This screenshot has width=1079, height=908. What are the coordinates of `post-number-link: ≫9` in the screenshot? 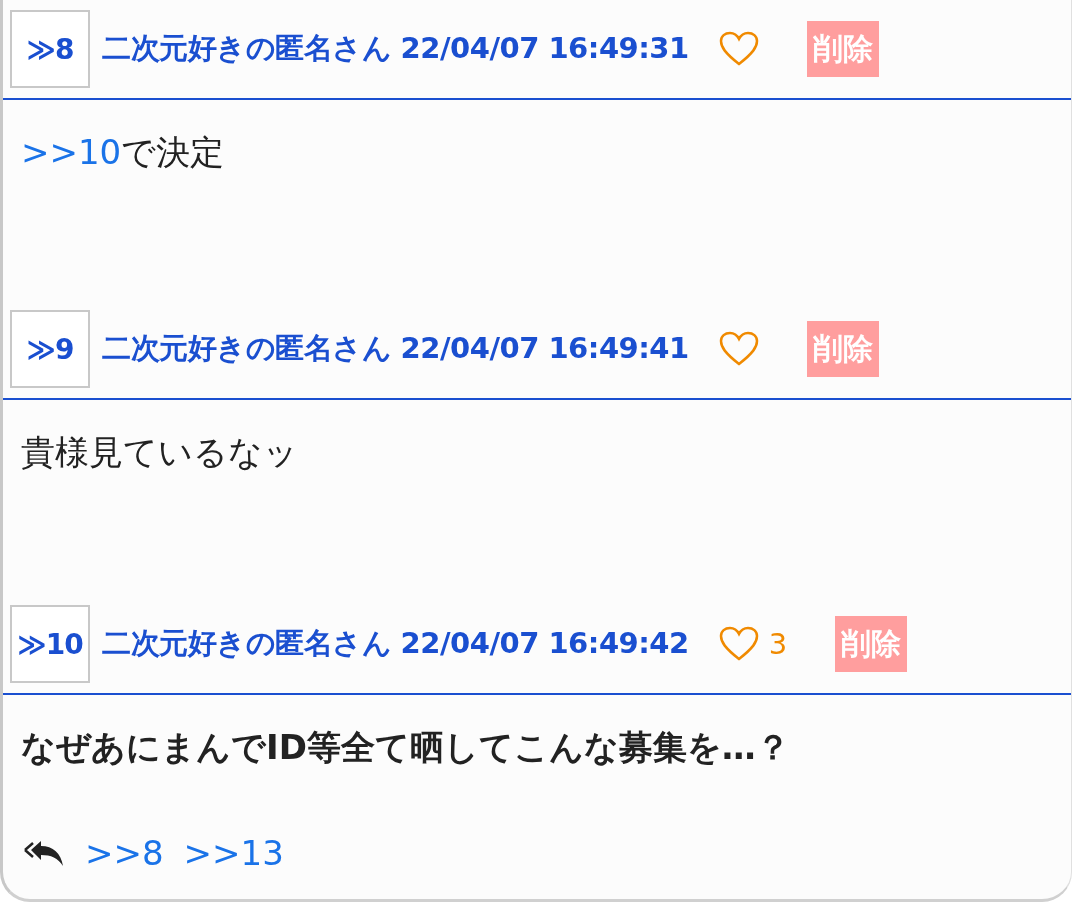 It's located at (50, 349).